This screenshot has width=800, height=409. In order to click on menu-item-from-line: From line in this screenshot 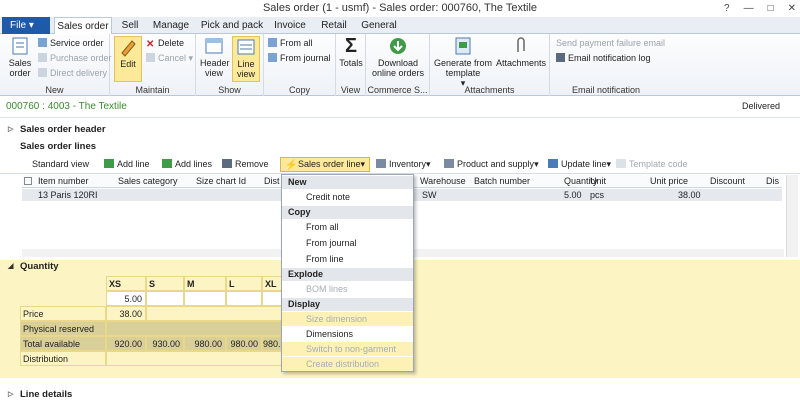, I will do `click(347, 259)`.